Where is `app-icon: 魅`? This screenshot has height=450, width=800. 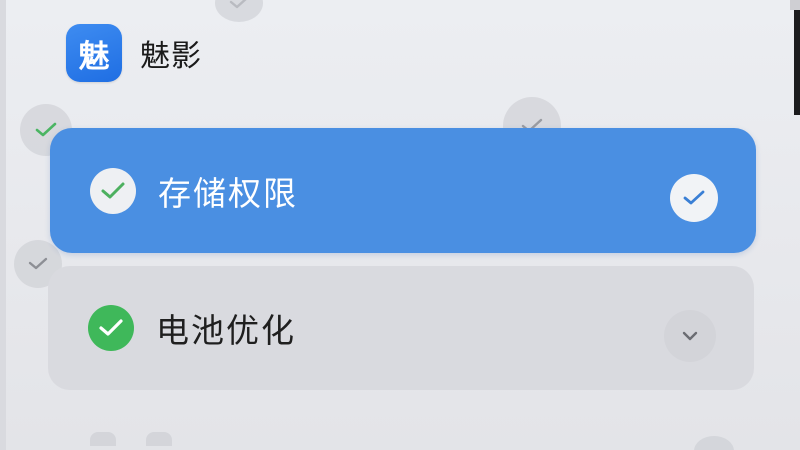
app-icon: 魅 is located at coordinates (94, 53).